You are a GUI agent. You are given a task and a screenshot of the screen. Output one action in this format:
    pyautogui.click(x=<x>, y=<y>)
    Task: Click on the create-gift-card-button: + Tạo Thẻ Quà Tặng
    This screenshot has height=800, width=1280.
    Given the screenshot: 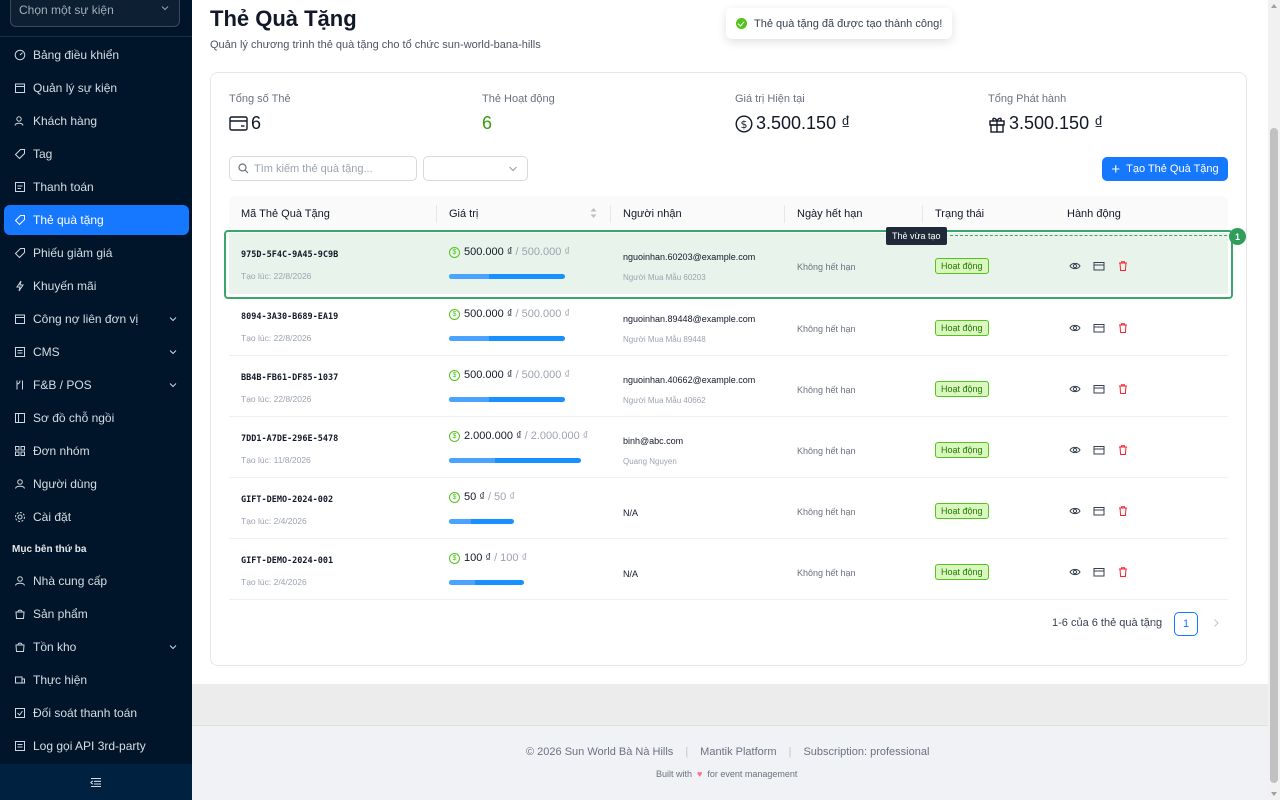 What is the action you would take?
    pyautogui.click(x=1165, y=169)
    